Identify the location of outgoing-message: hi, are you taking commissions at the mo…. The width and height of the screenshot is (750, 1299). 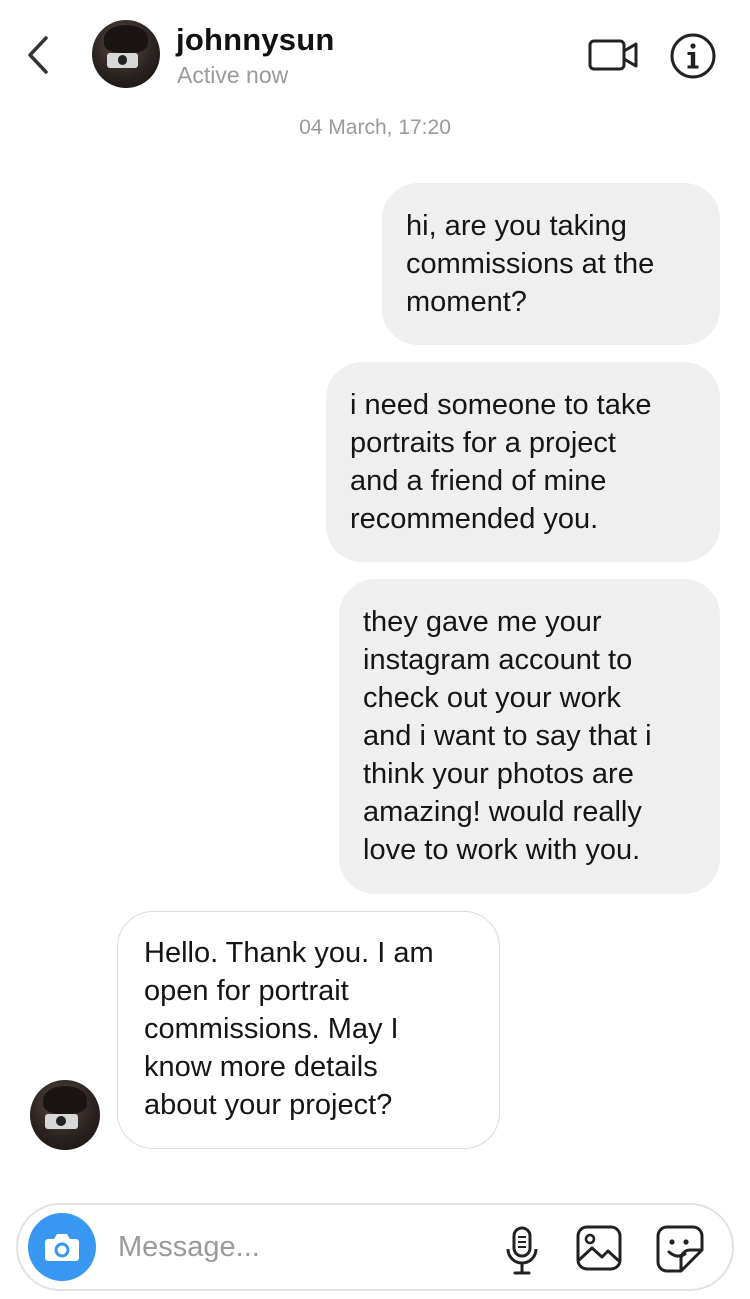
(551, 264).